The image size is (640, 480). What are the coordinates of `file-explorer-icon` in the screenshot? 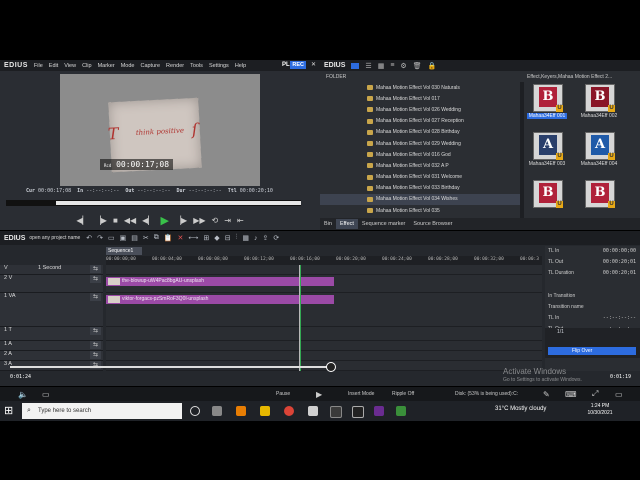 It's located at (265, 411).